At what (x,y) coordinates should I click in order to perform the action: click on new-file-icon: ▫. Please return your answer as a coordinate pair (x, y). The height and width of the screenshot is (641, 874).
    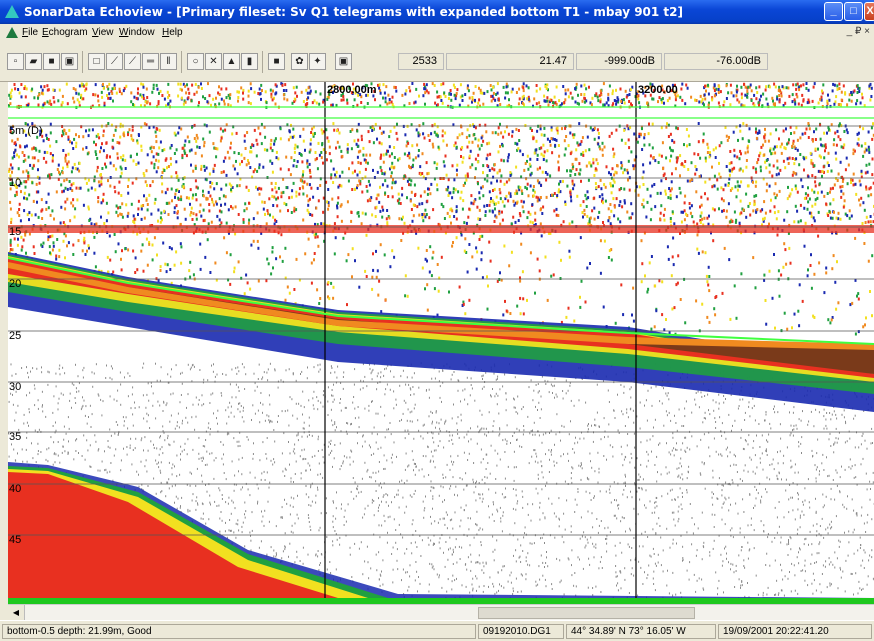
    Looking at the image, I should click on (15, 61).